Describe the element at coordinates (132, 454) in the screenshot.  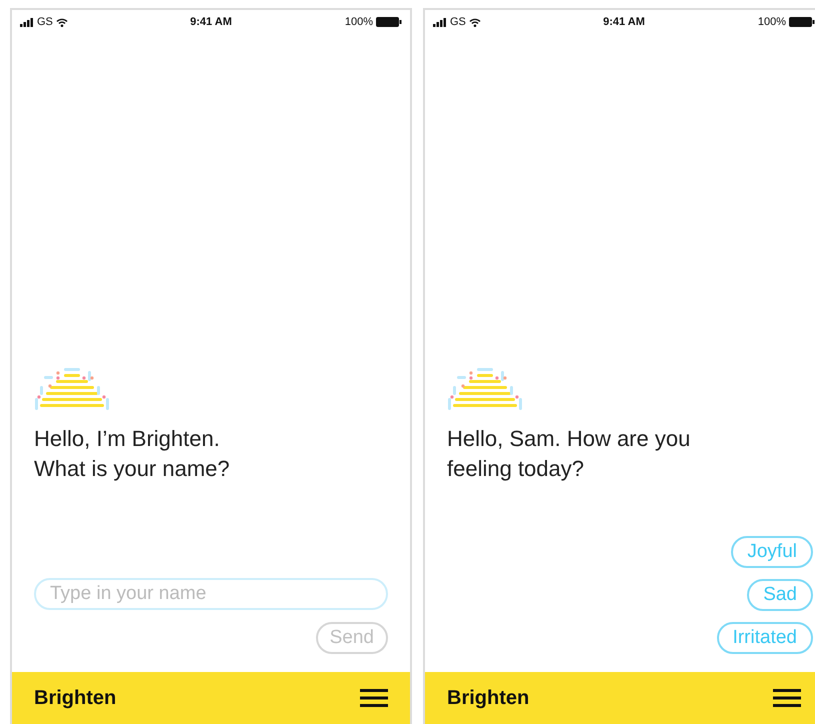
I see `chat-message: Hello, I’m Brighten. What is your name?` at that location.